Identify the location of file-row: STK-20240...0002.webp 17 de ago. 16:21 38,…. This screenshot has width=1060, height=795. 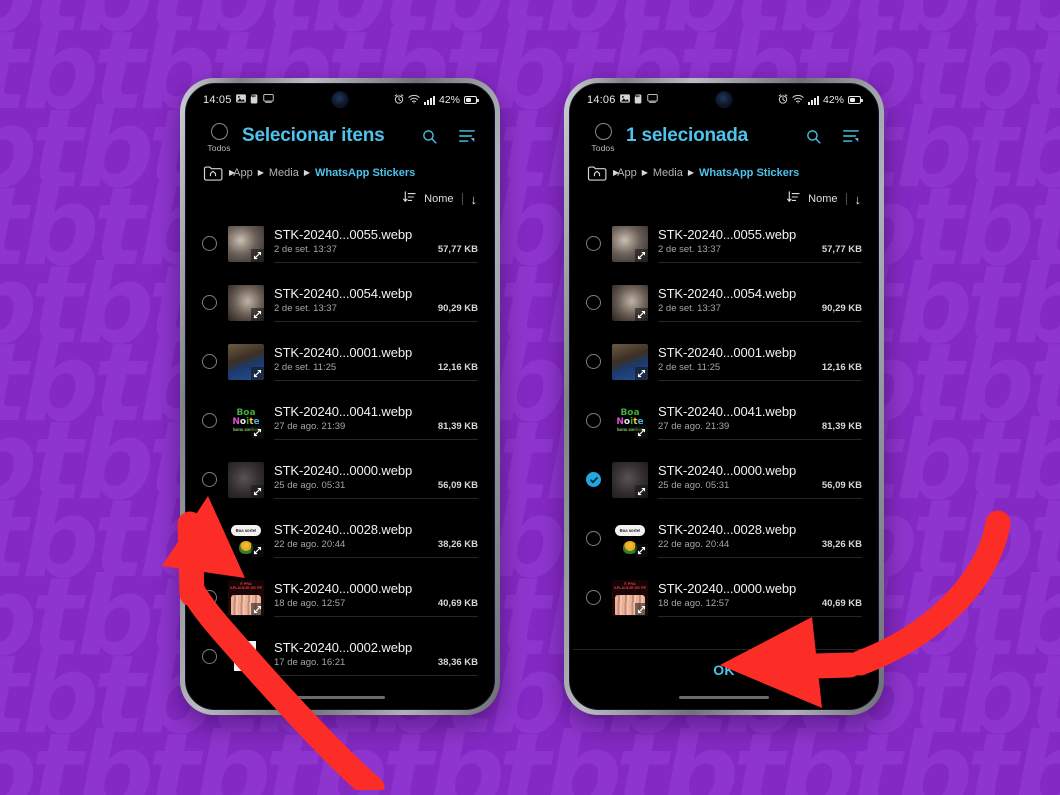
(340, 656).